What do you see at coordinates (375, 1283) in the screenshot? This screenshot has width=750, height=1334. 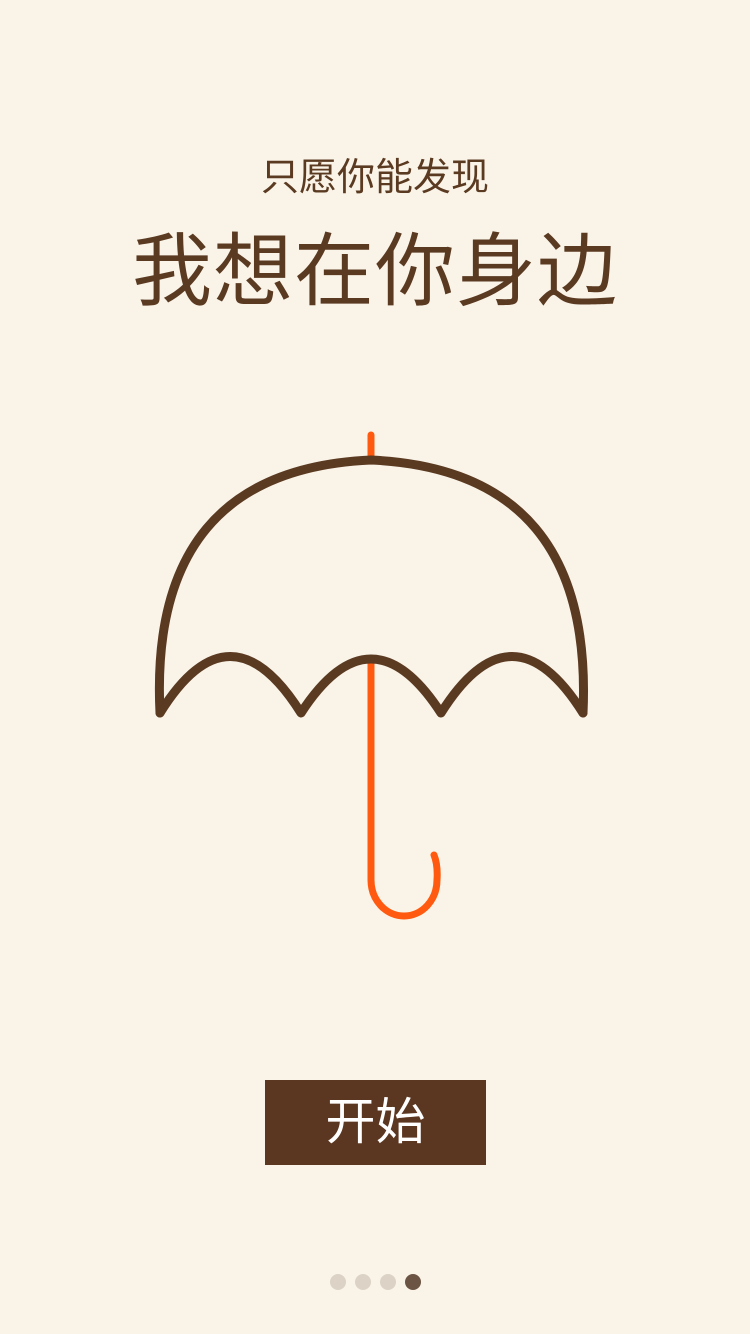 I see `page-indicator` at bounding box center [375, 1283].